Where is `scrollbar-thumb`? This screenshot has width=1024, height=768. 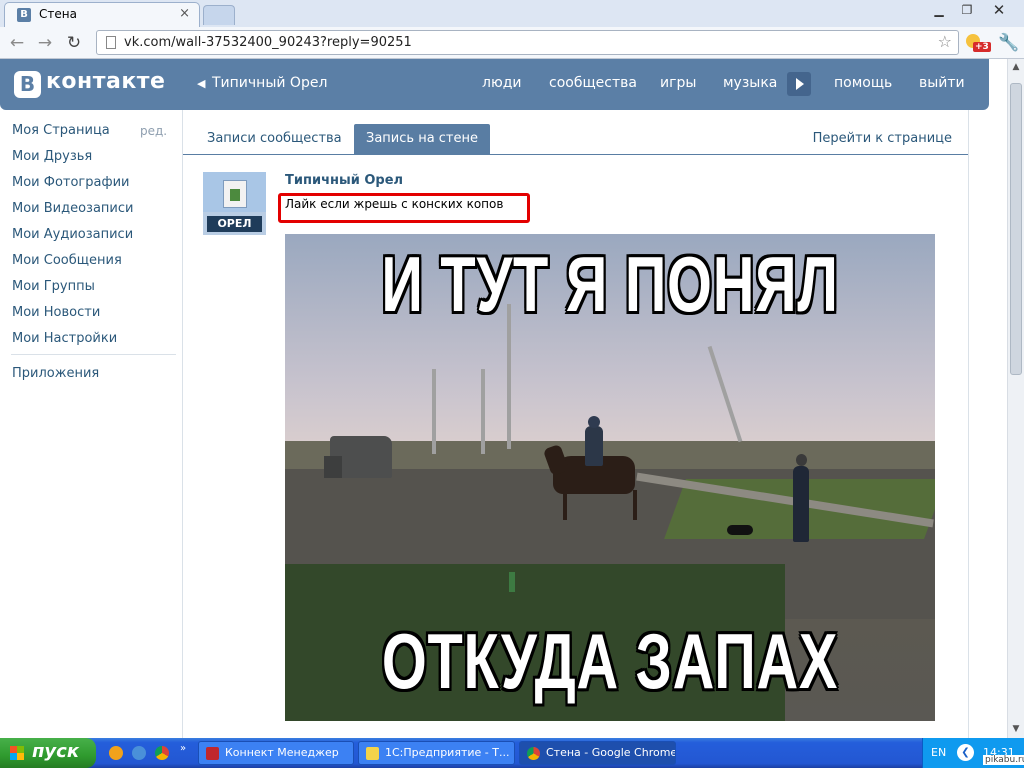 scrollbar-thumb is located at coordinates (1016, 229).